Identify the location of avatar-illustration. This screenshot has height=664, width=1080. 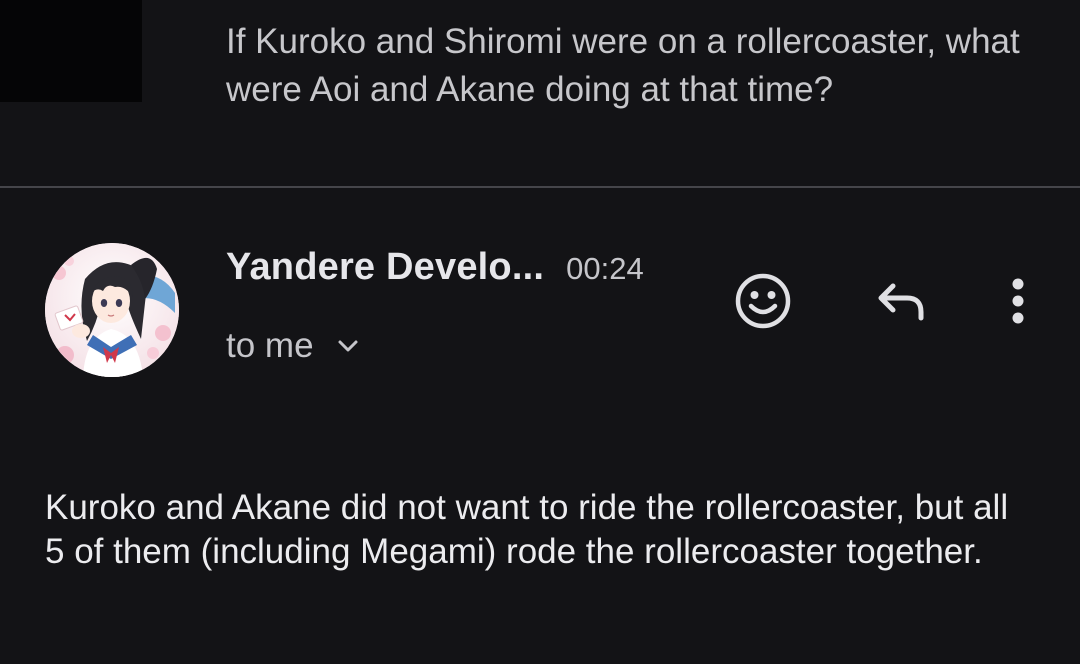
(112, 310).